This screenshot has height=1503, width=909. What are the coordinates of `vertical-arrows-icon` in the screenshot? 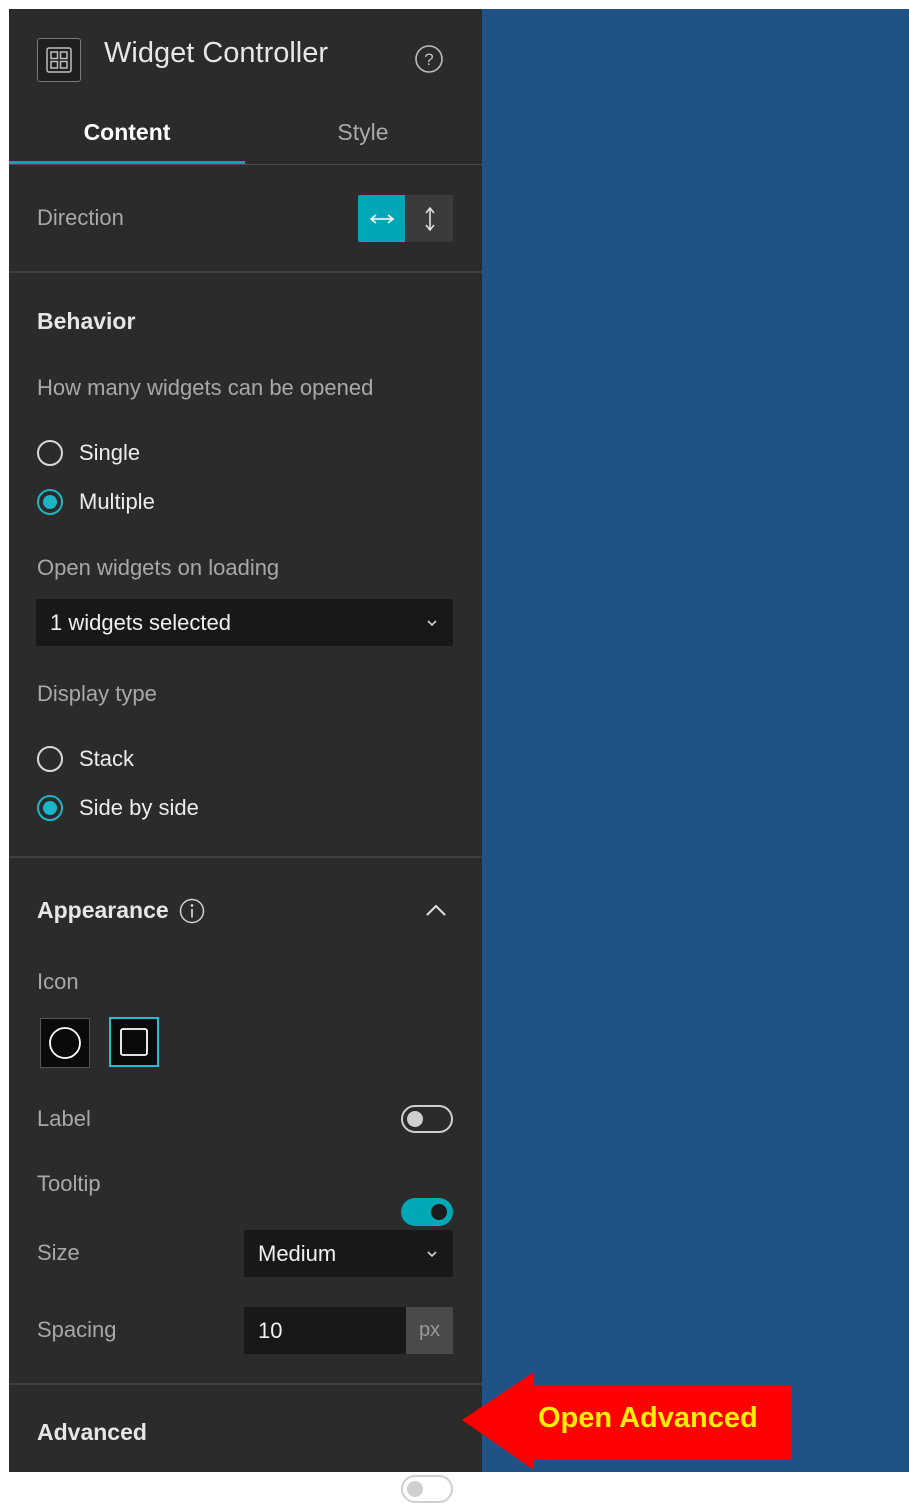 It's located at (429, 218).